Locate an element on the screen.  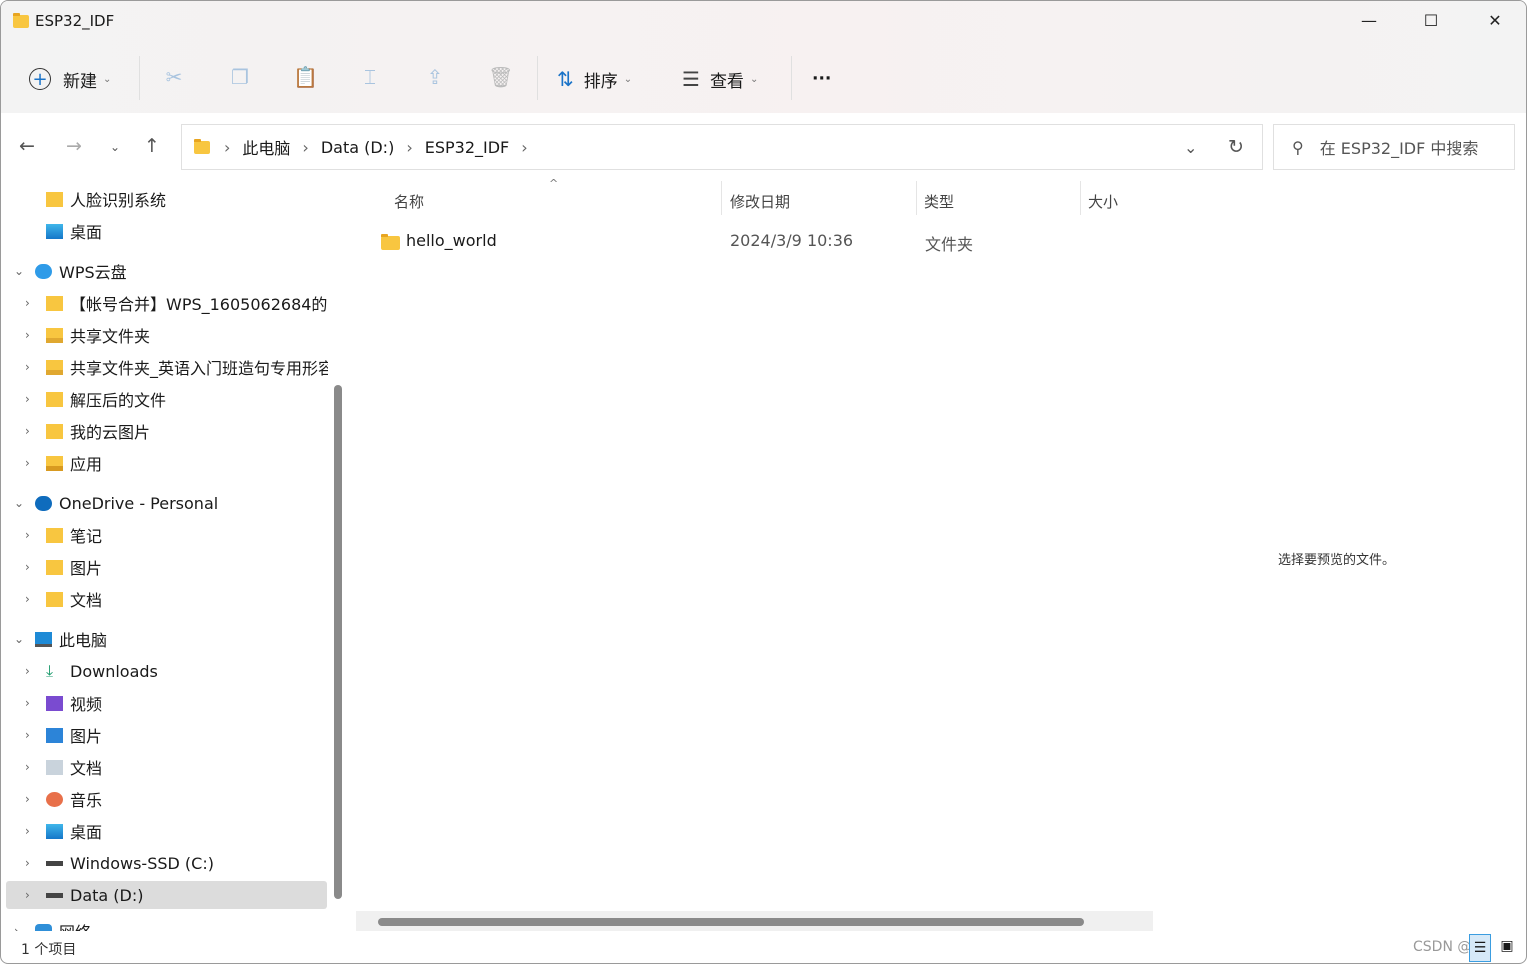
refresh-icon: ↻ is located at coordinates (1236, 147).